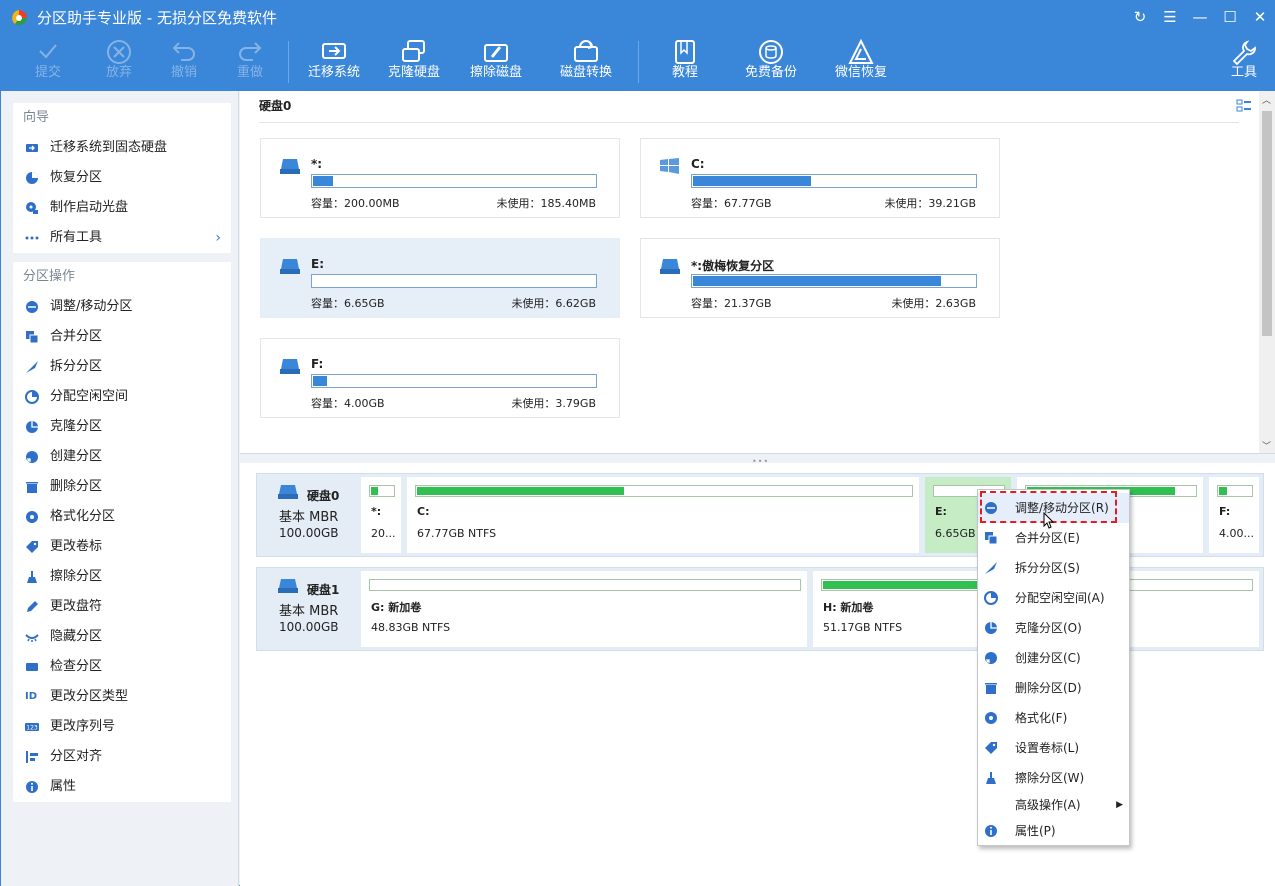 The width and height of the screenshot is (1275, 886). I want to click on serial-icon: 123, so click(32, 727).